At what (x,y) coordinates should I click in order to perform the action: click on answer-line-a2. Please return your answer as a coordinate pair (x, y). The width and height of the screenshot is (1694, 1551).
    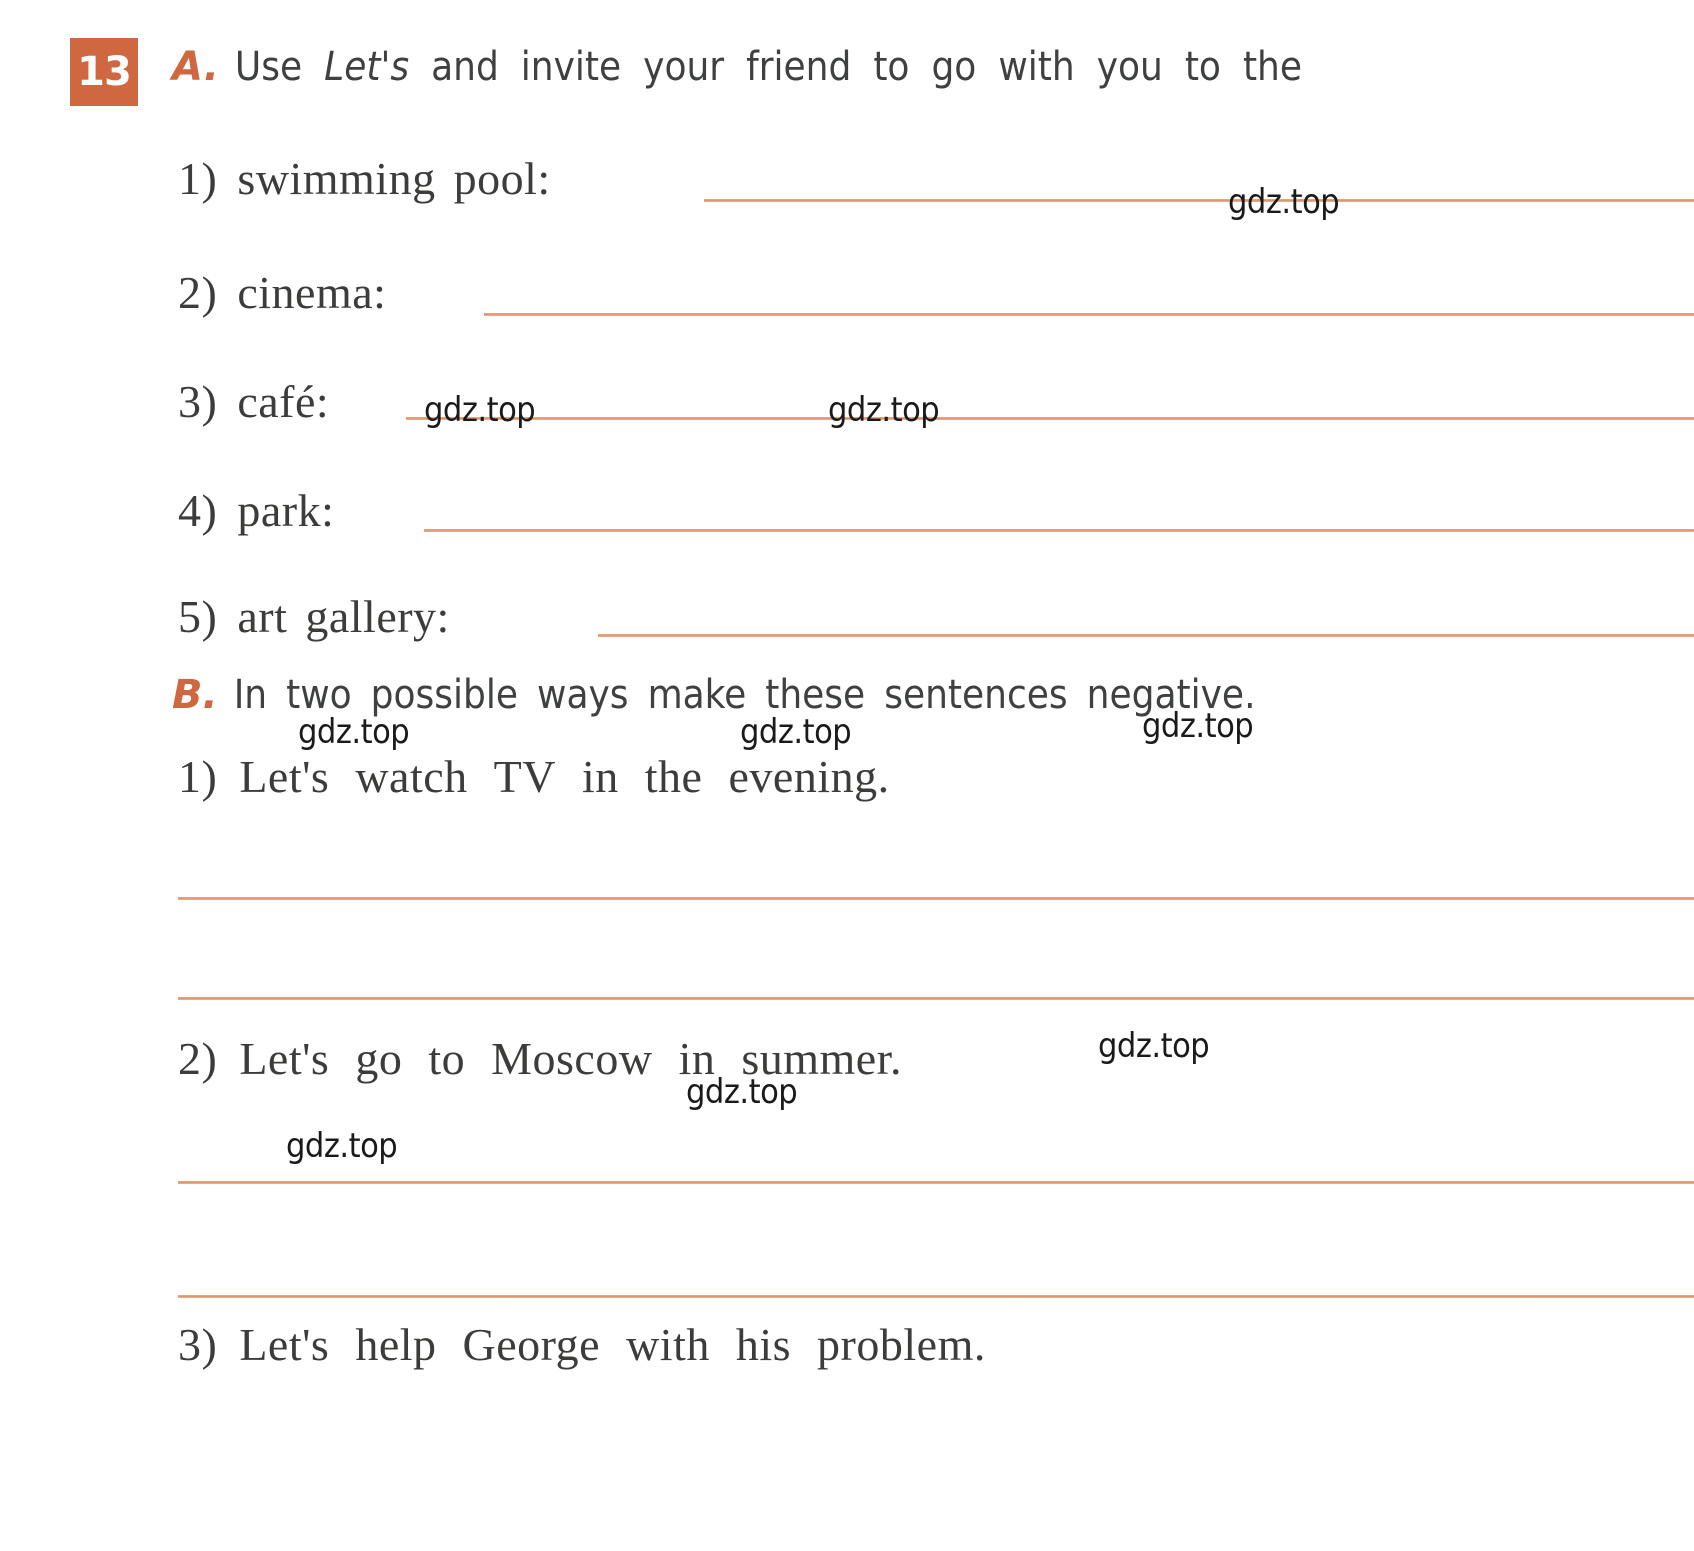
    Looking at the image, I should click on (1089, 314).